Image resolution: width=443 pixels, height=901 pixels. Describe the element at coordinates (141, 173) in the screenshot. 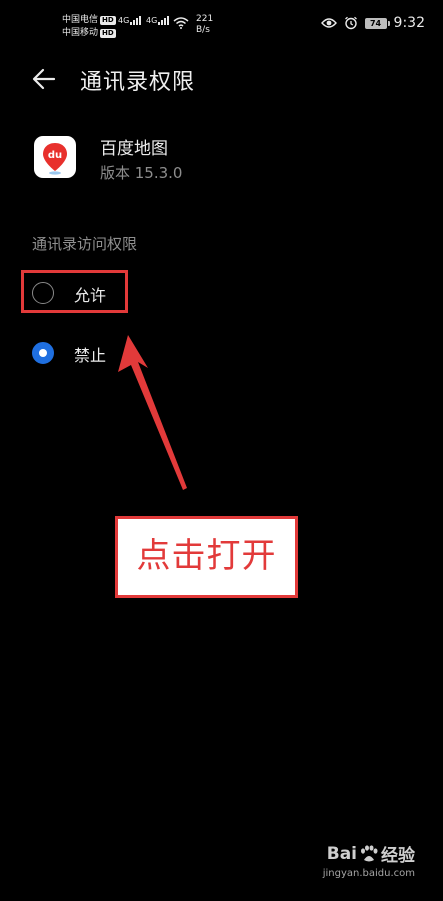

I see `app-version: 版本 15.3.0` at that location.